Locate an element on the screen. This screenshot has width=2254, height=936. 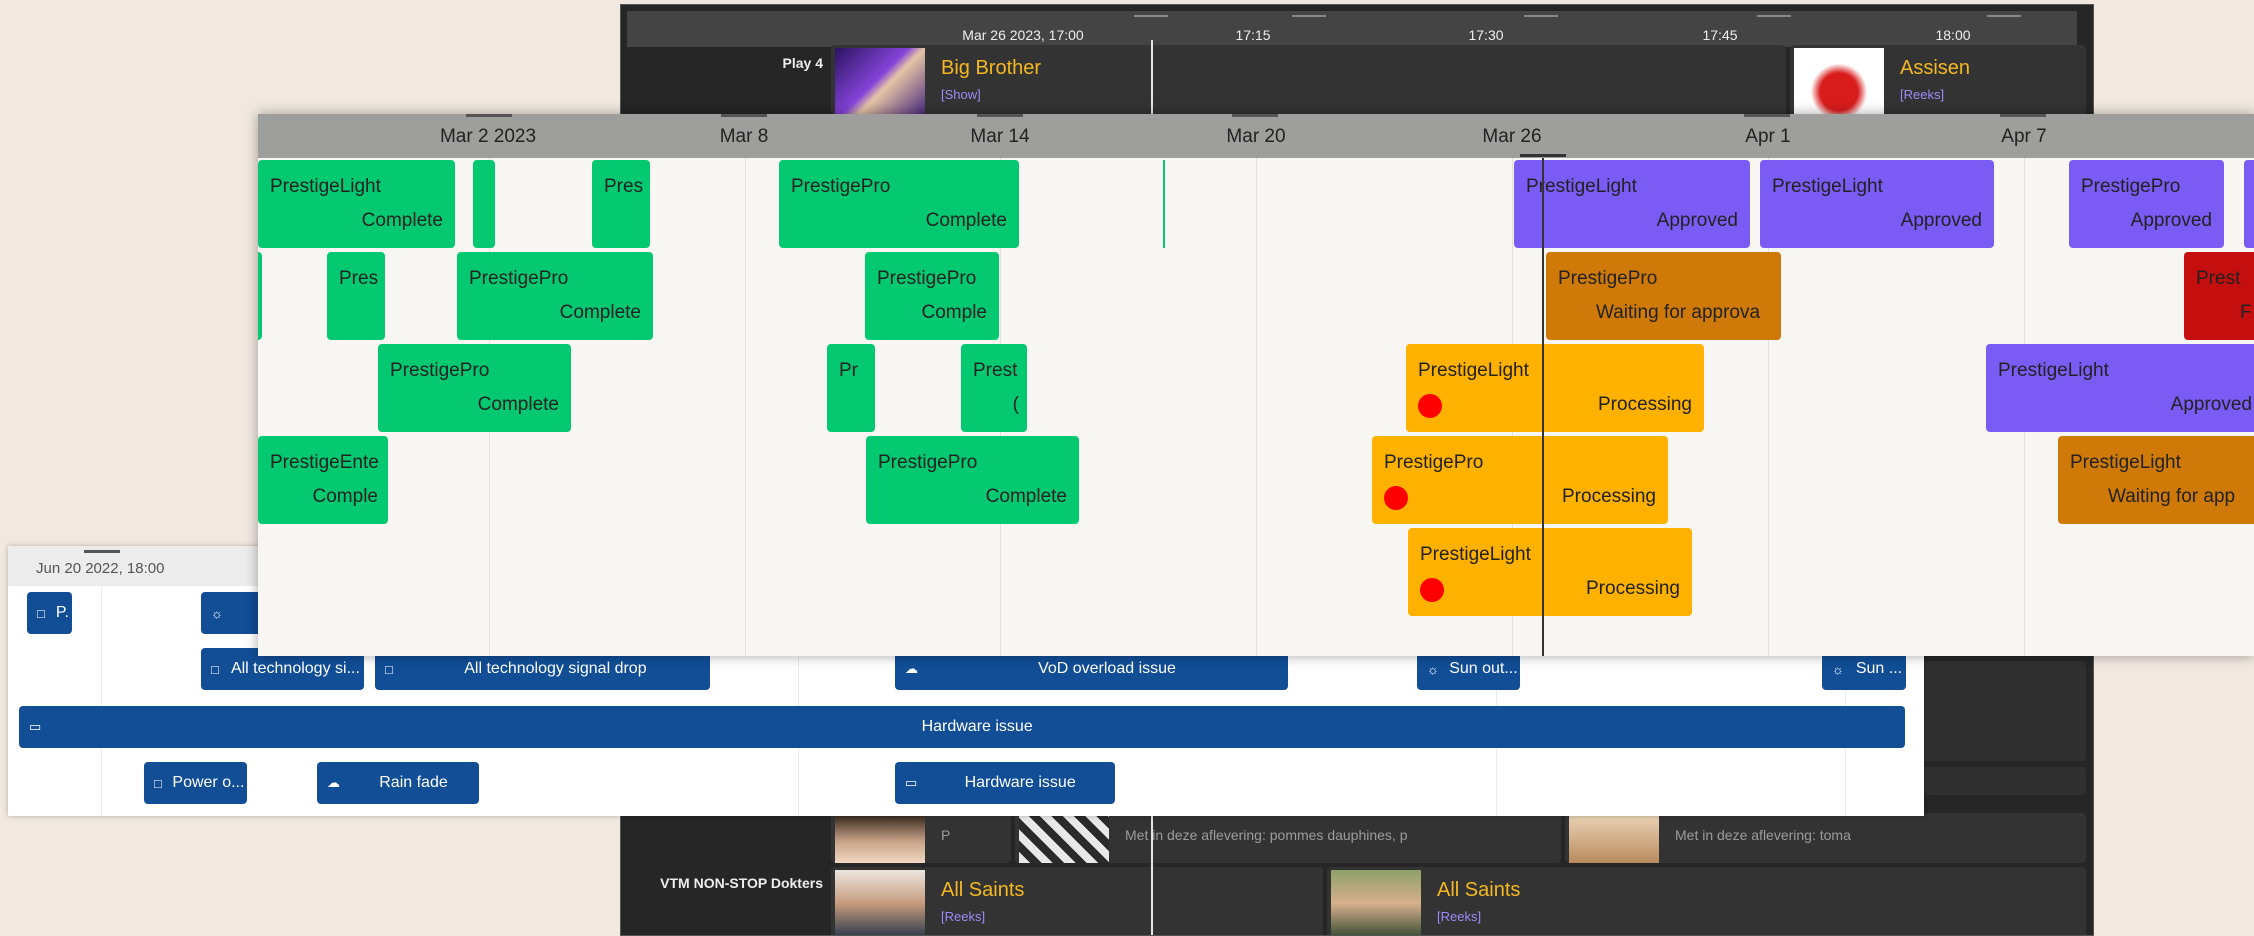
current-time-line is located at coordinates (1543, 407).